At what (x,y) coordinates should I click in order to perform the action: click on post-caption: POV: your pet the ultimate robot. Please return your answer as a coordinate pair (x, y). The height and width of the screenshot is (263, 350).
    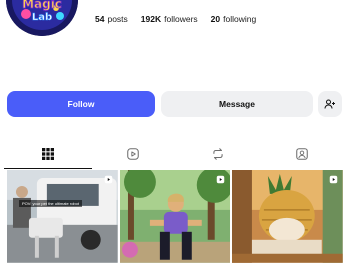
    Looking at the image, I should click on (50, 203).